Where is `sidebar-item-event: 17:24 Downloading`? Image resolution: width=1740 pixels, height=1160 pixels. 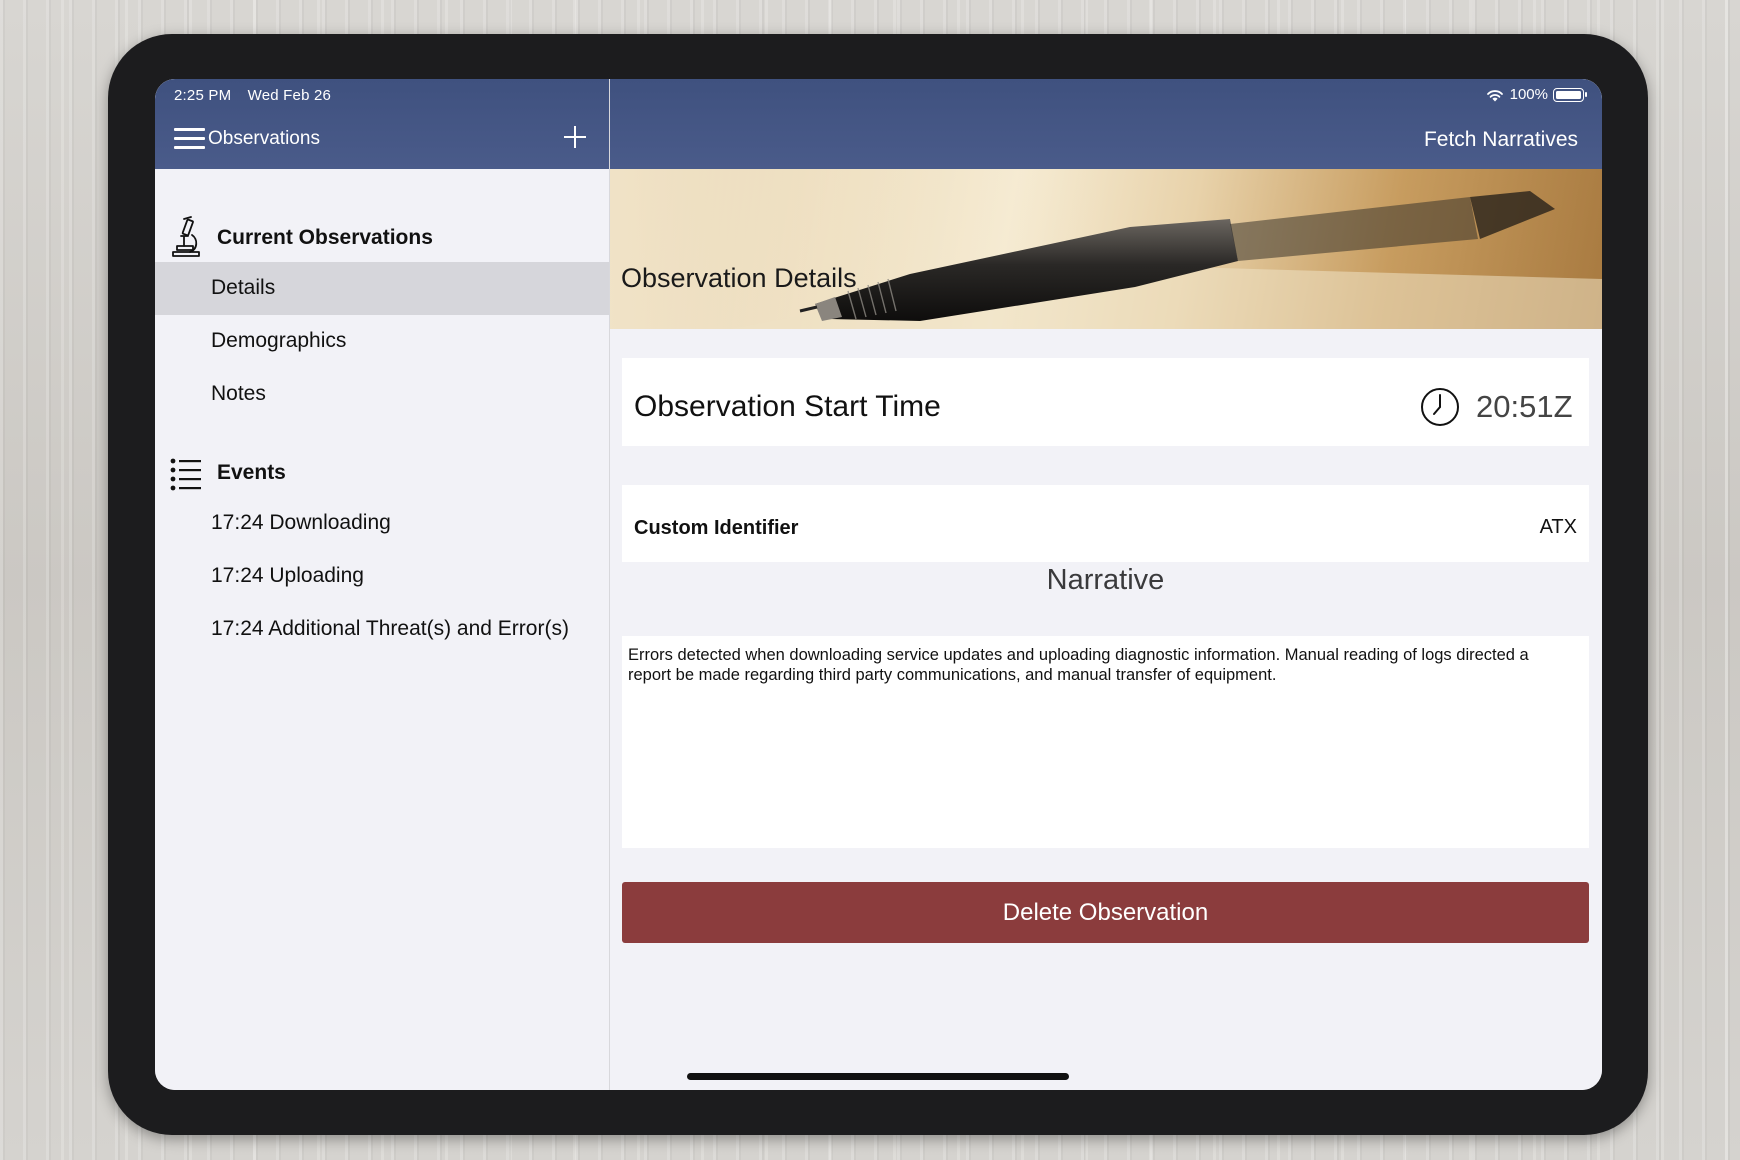 sidebar-item-event: 17:24 Downloading is located at coordinates (382, 523).